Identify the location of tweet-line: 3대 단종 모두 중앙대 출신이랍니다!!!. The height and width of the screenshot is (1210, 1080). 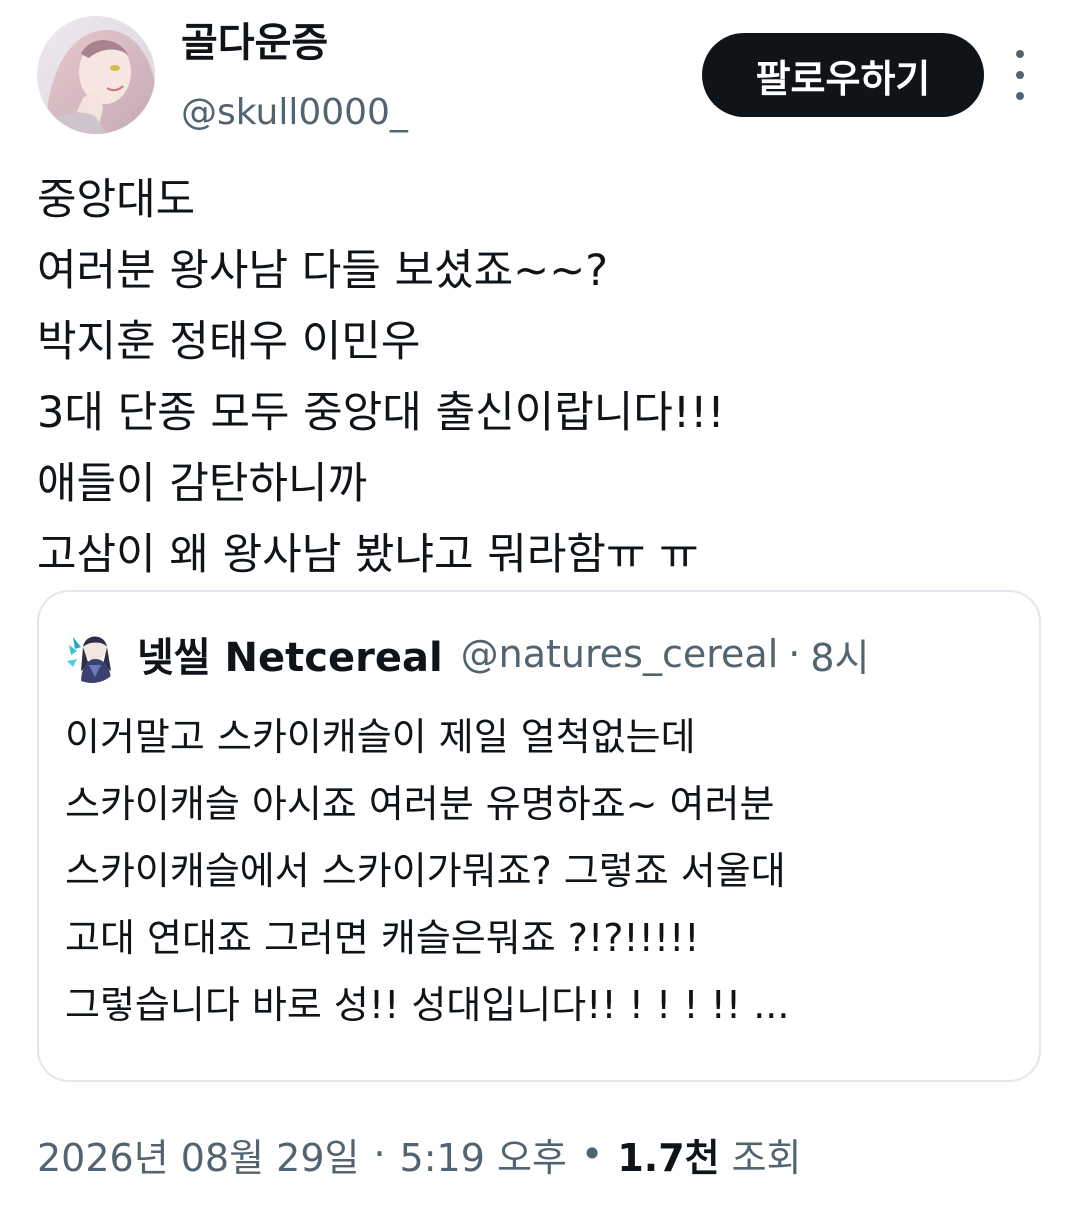
(381, 413).